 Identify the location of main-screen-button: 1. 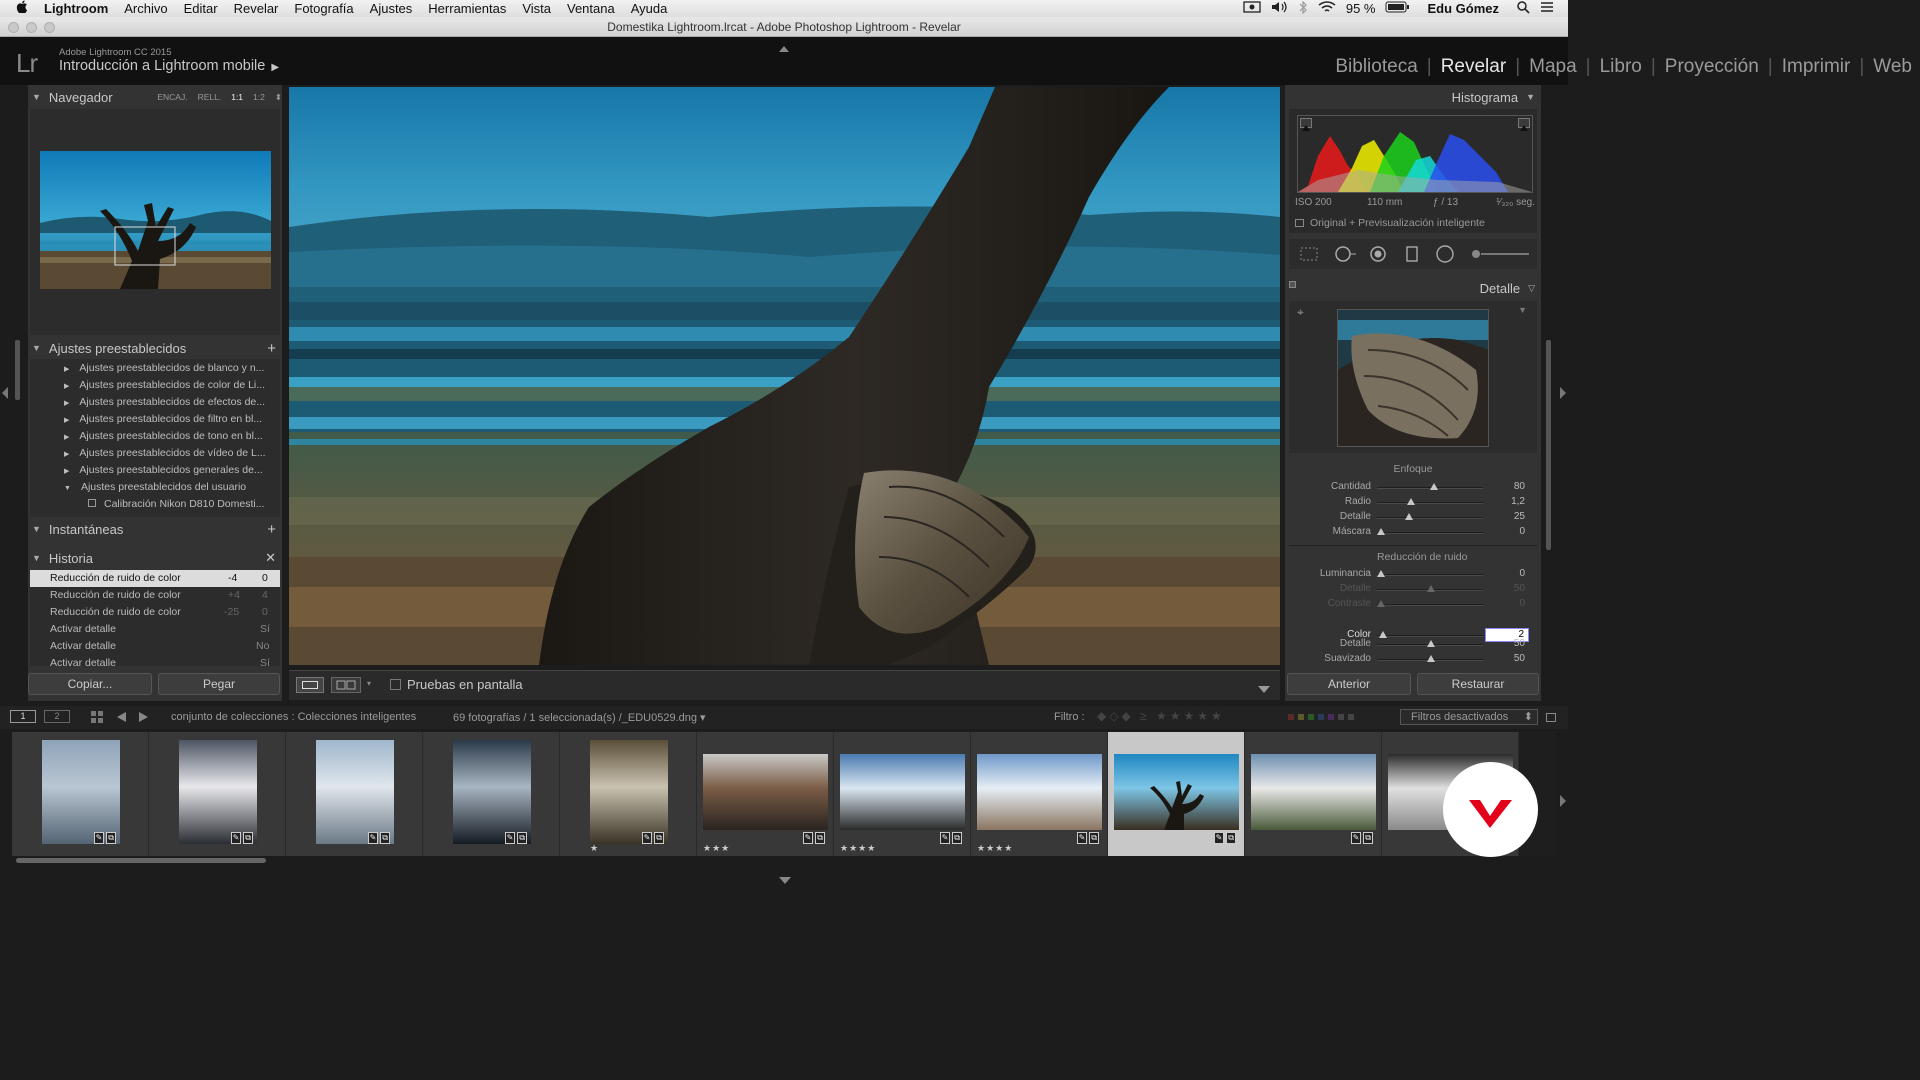
(23, 716).